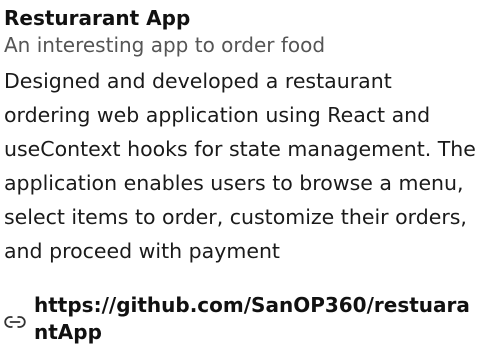 The image size is (484, 346). What do you see at coordinates (15, 322) in the screenshot?
I see `link-icon` at bounding box center [15, 322].